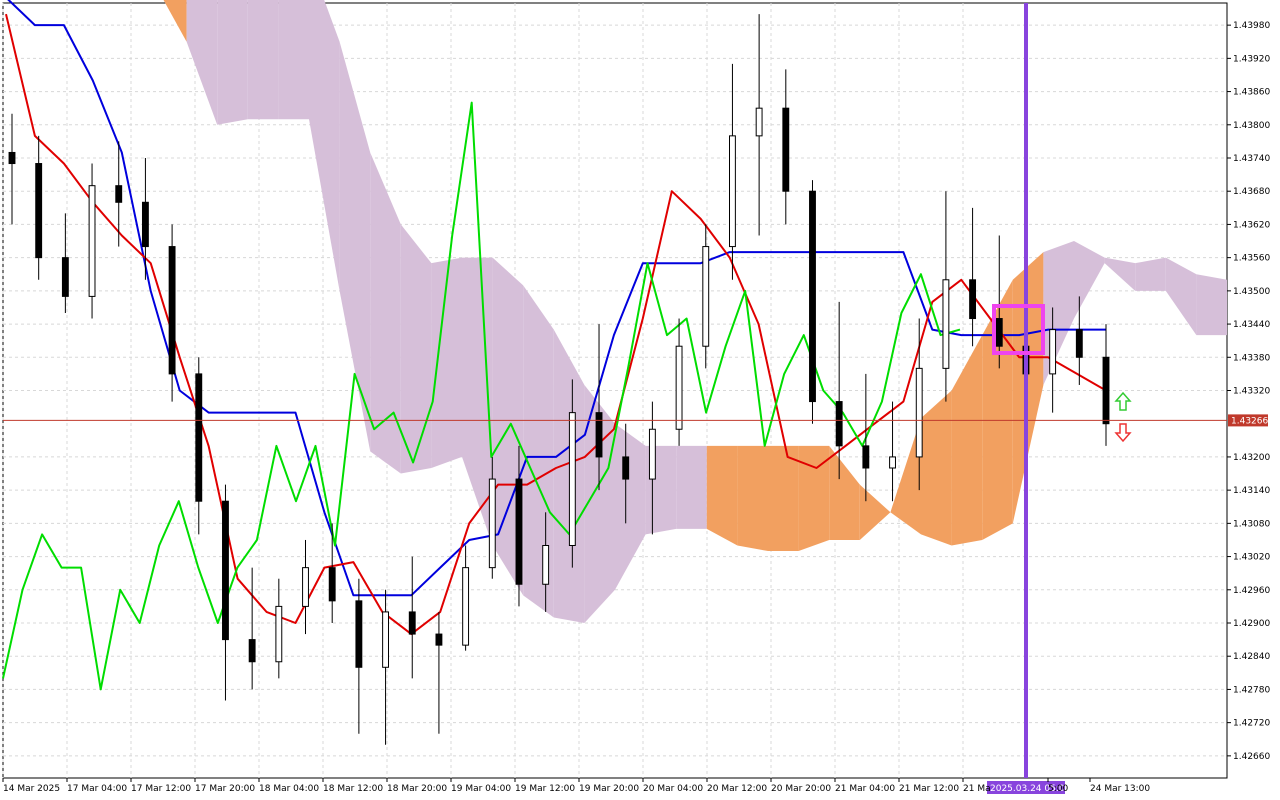  I want to click on y-tick-label: 1.42900, so click(1251, 624).